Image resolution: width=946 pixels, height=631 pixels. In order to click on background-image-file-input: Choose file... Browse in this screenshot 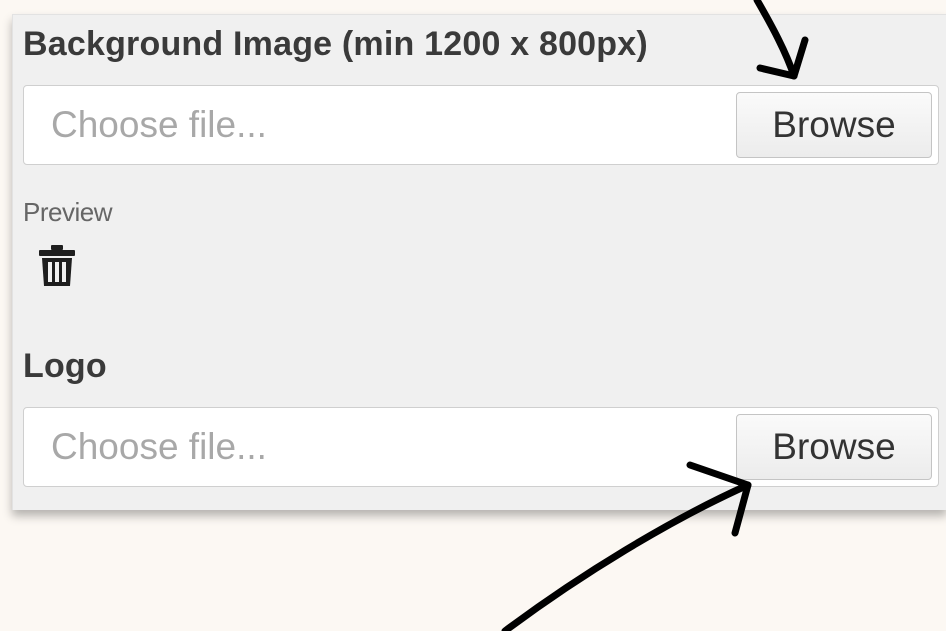, I will do `click(481, 125)`.